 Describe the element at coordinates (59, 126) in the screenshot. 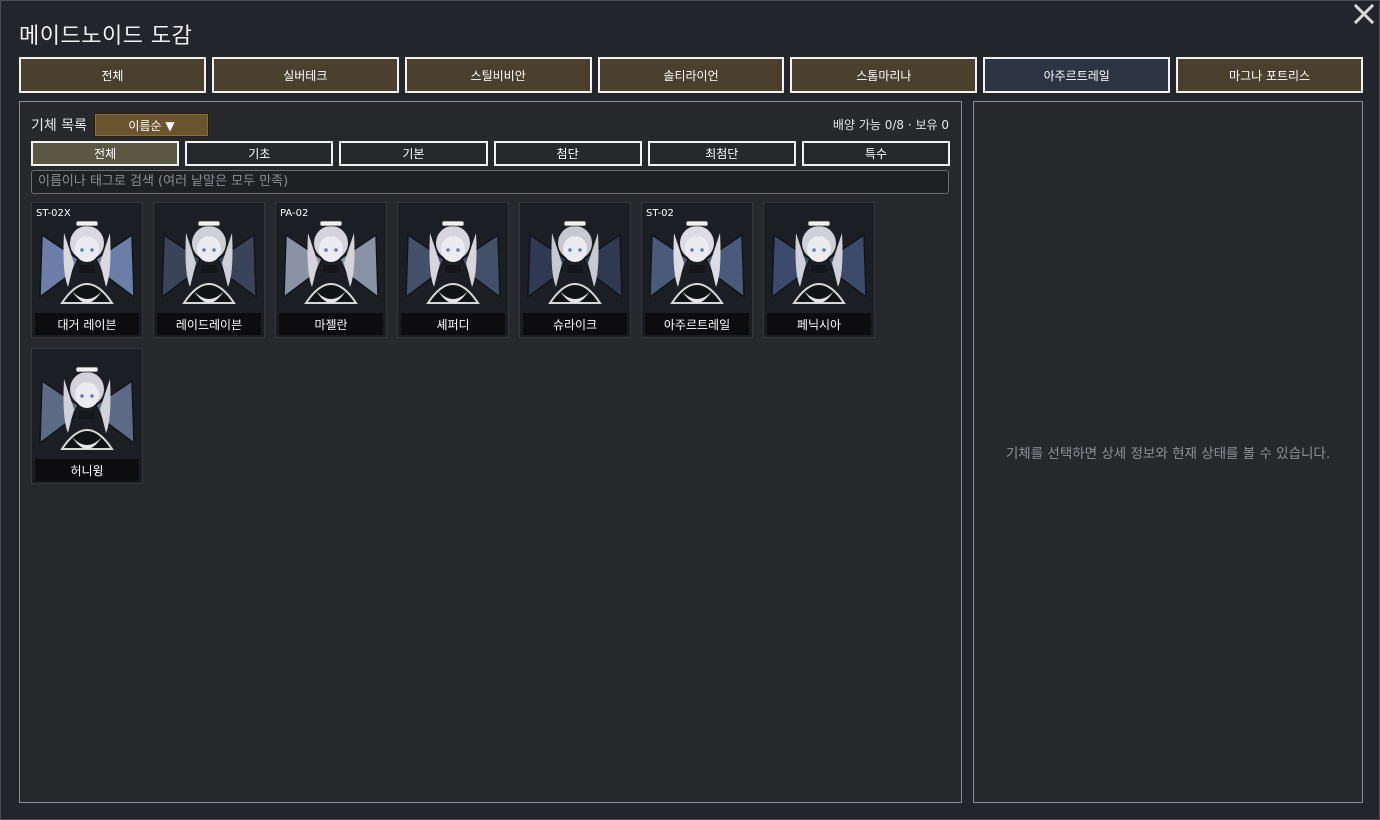

I see `unit-list-label: 기체 목록` at that location.